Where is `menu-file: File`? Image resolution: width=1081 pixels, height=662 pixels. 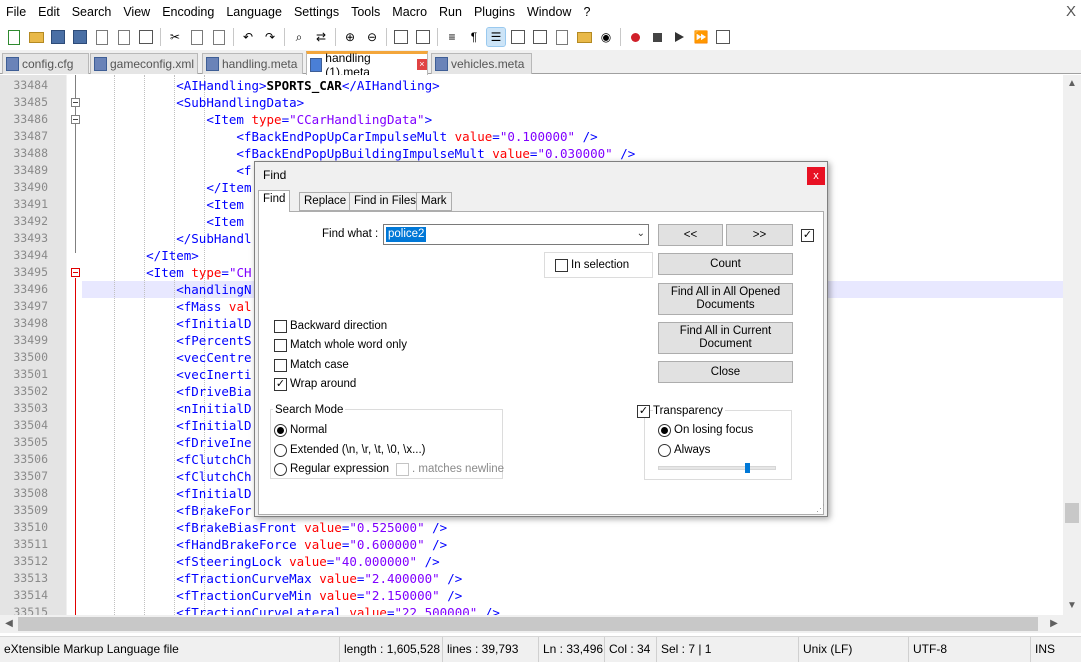 menu-file: File is located at coordinates (16, 12).